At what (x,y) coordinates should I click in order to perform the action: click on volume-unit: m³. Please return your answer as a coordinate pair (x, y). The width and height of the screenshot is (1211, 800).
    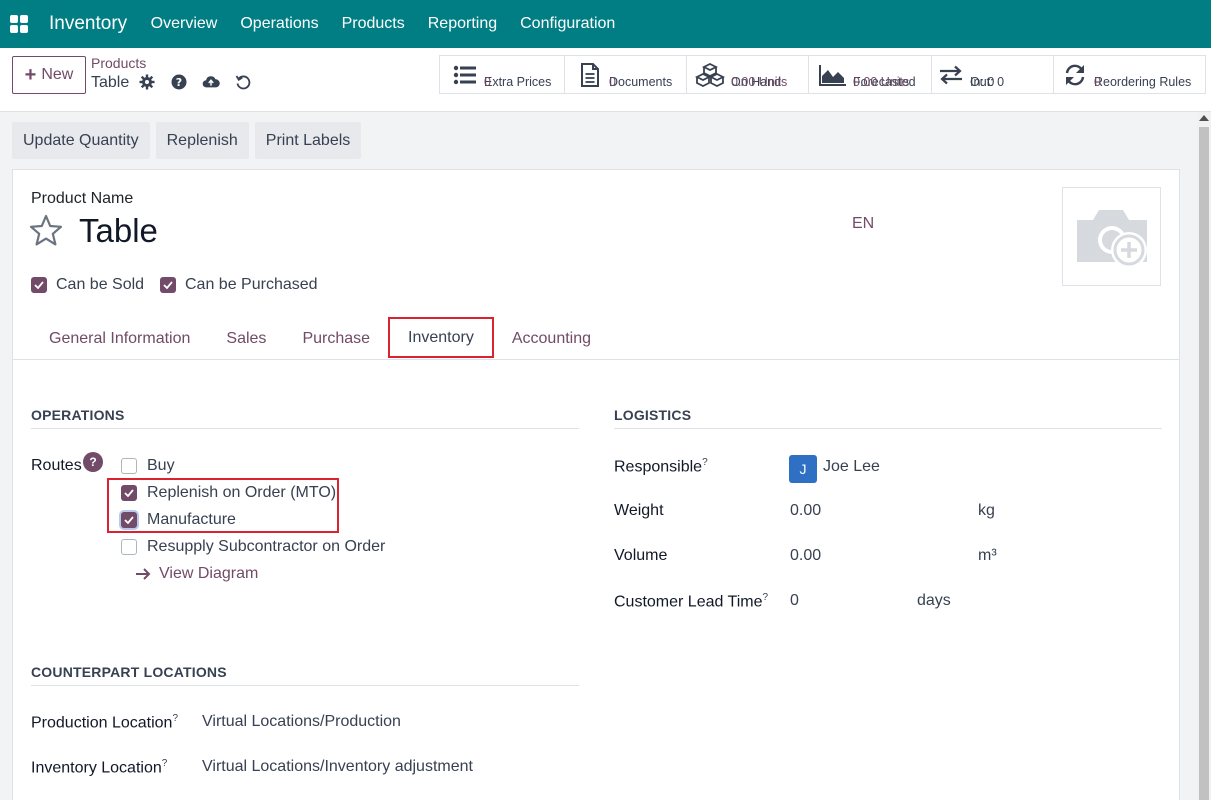
    Looking at the image, I should click on (987, 555).